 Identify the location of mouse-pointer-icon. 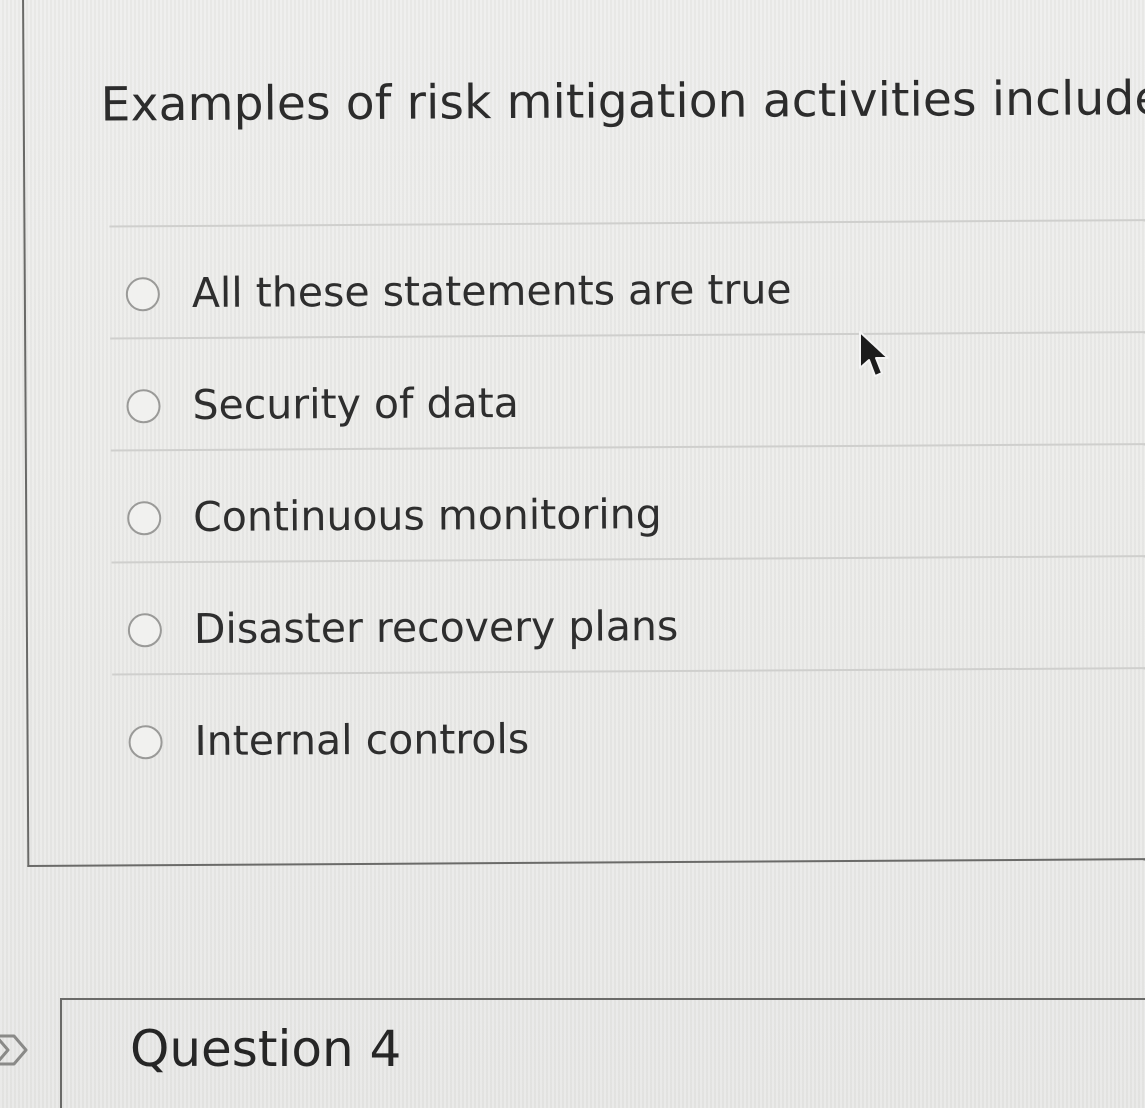
(874, 354).